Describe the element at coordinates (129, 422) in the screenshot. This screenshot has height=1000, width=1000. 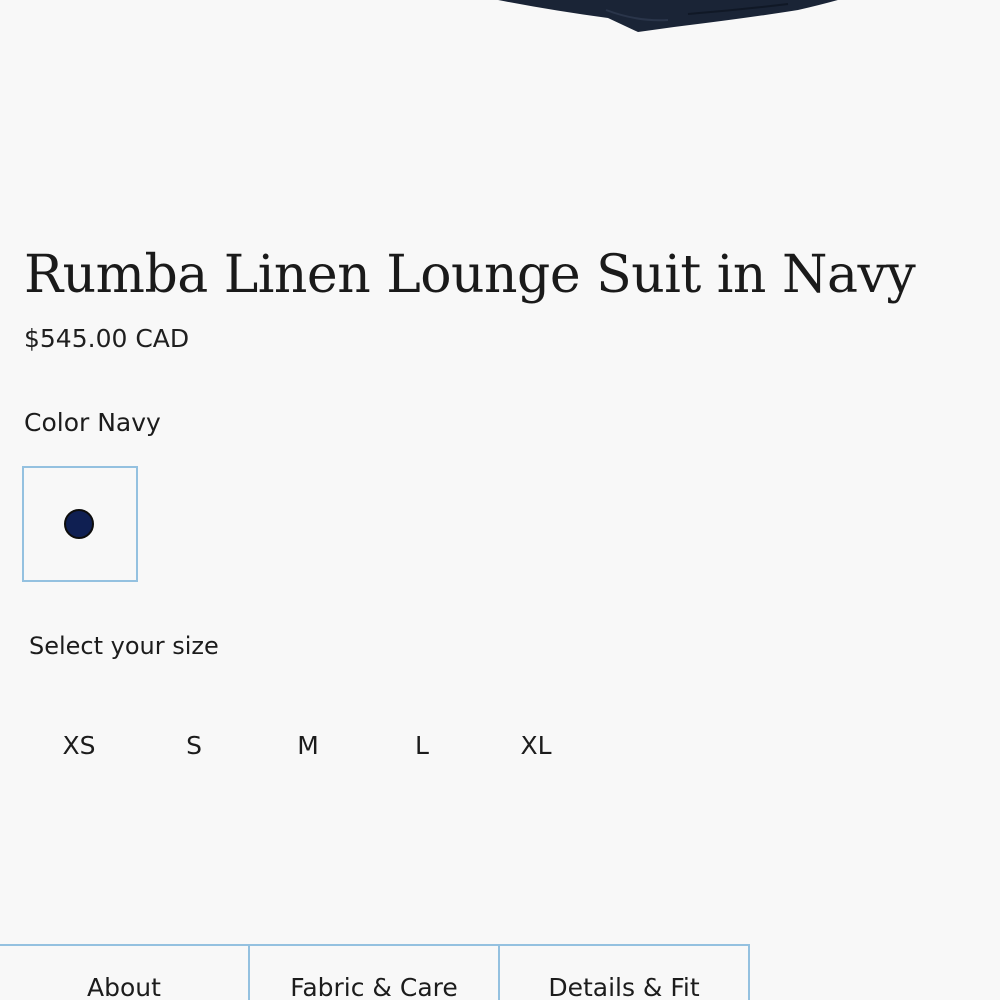
I see `color-selected-value: Navy` at that location.